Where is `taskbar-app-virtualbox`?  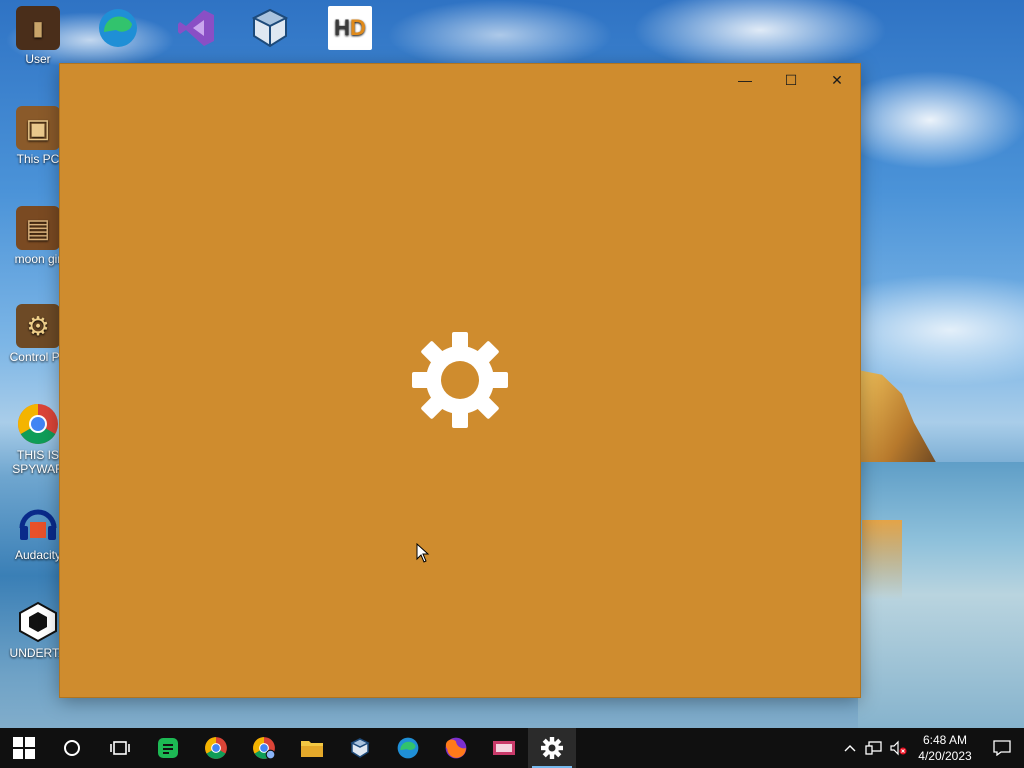 taskbar-app-virtualbox is located at coordinates (360, 748).